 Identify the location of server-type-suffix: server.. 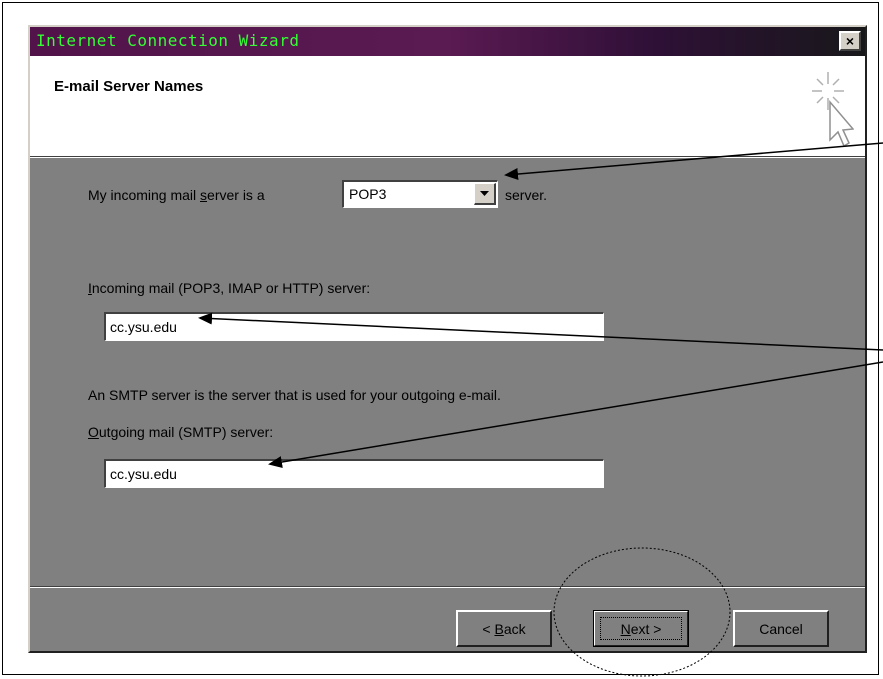
(526, 195).